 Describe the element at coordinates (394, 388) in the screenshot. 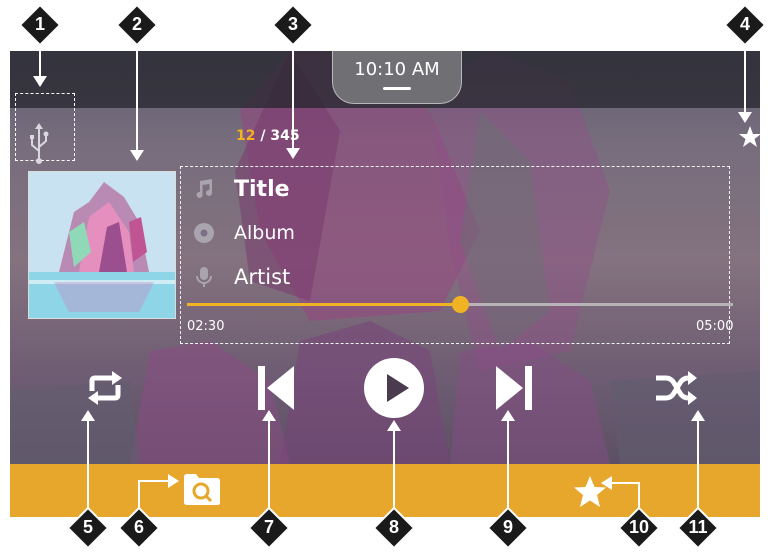

I see `play-icon` at that location.